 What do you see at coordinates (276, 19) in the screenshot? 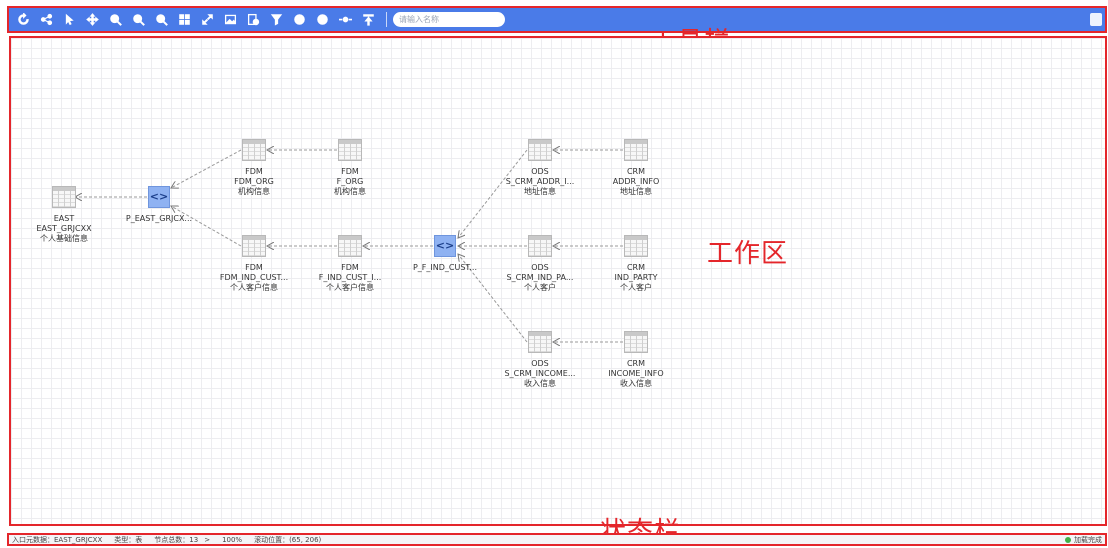
I see `filter-icon` at bounding box center [276, 19].